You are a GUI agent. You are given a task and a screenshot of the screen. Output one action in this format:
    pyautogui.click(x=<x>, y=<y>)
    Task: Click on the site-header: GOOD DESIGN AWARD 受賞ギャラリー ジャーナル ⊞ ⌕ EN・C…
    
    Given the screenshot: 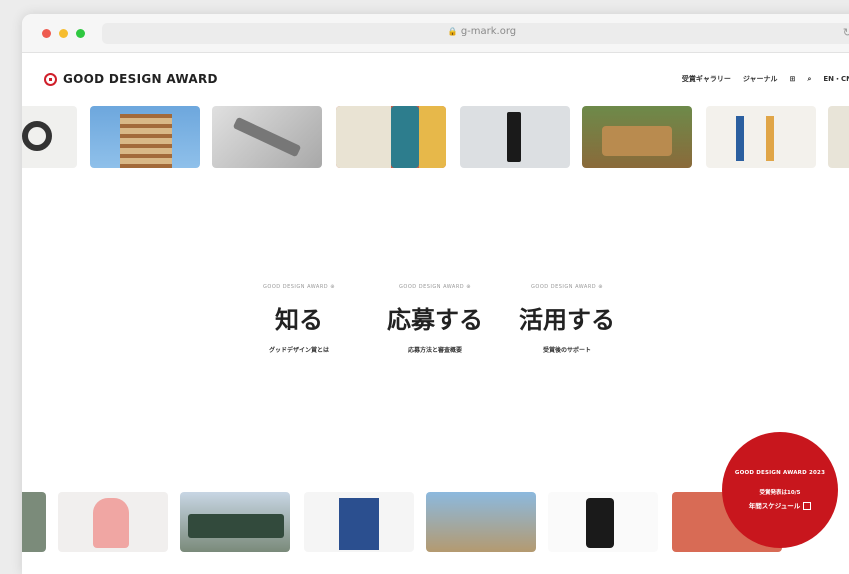 What is the action you would take?
    pyautogui.click(x=435, y=77)
    